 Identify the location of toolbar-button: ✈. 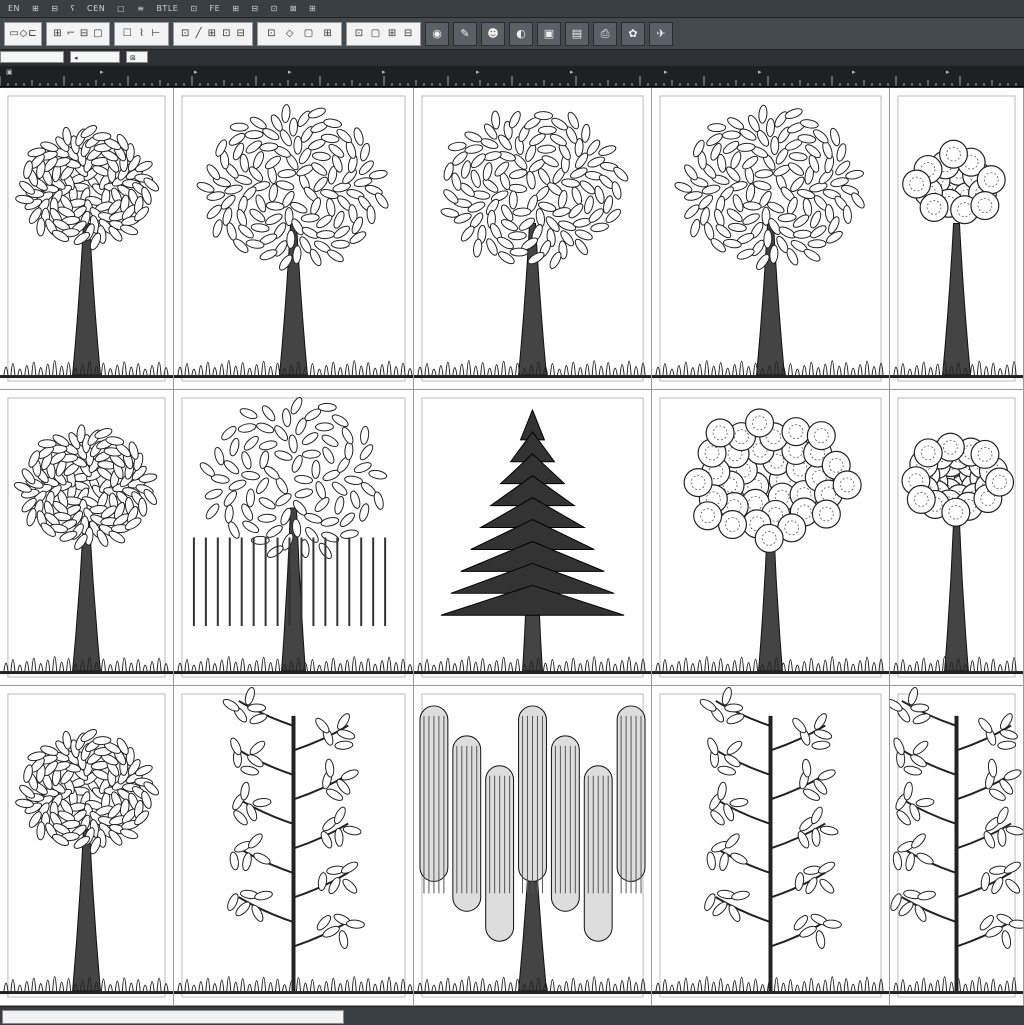
(661, 33).